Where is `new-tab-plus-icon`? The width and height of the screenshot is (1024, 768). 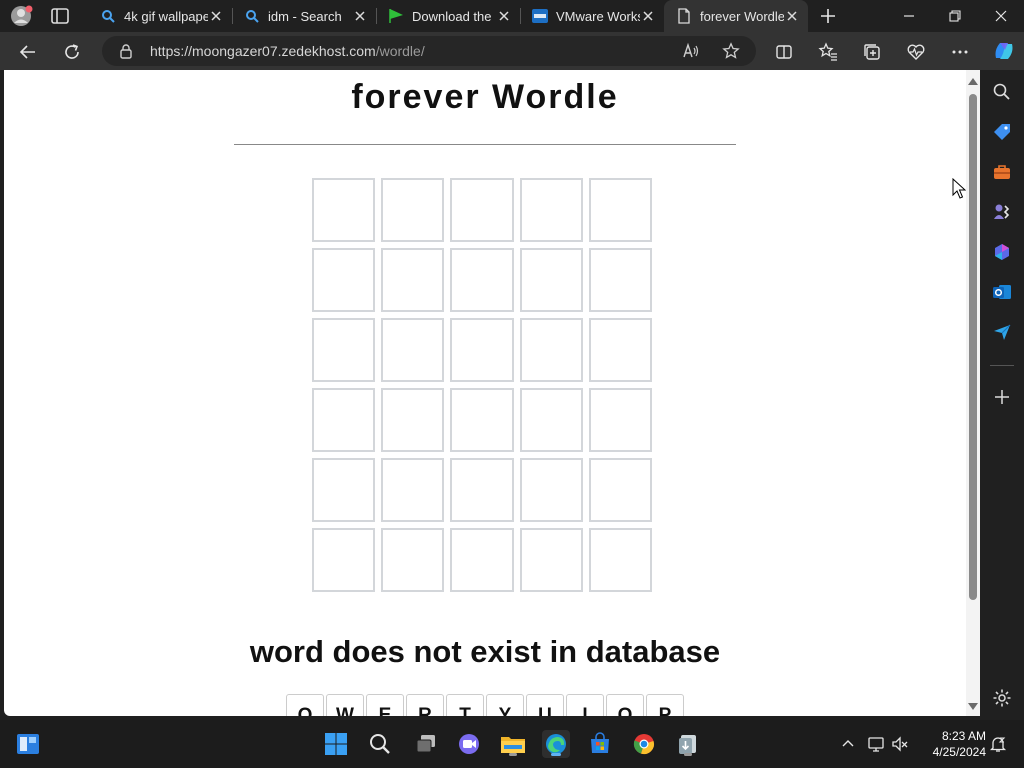
new-tab-plus-icon is located at coordinates (828, 16).